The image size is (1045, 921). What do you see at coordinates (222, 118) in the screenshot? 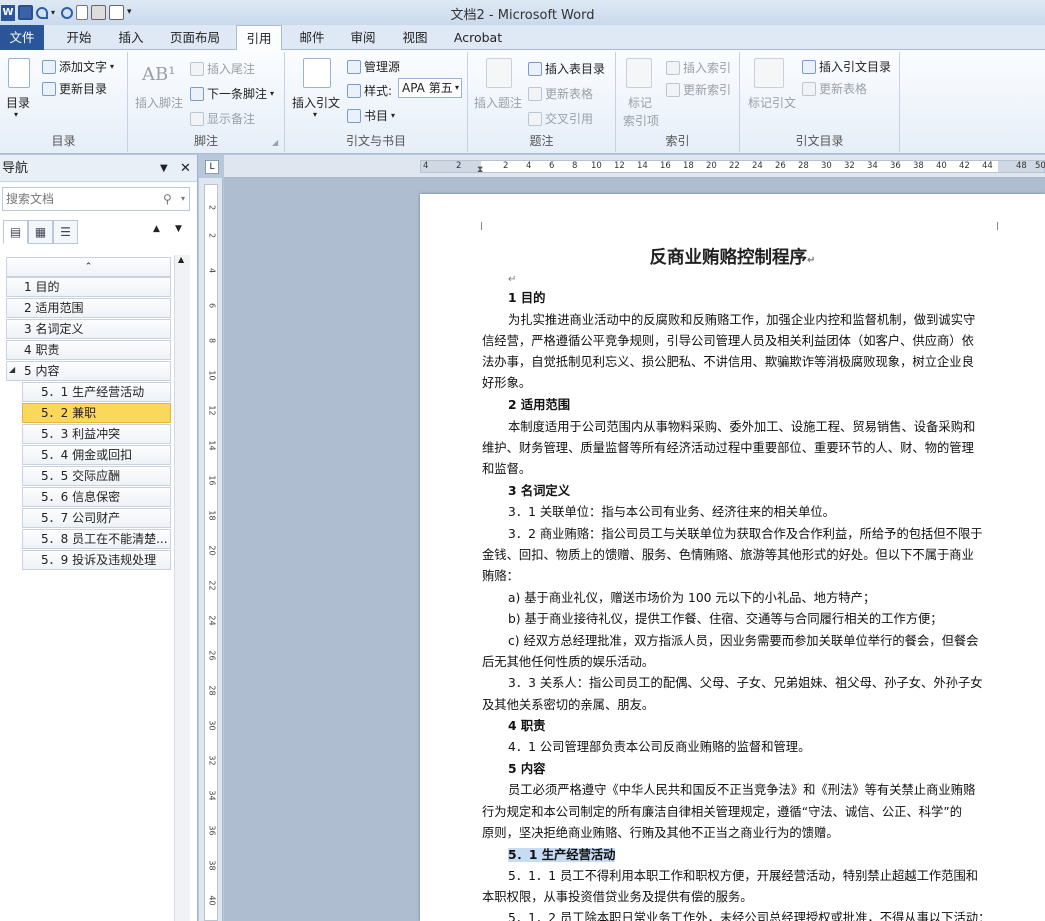
I see `show-notes-button: 显示备注` at bounding box center [222, 118].